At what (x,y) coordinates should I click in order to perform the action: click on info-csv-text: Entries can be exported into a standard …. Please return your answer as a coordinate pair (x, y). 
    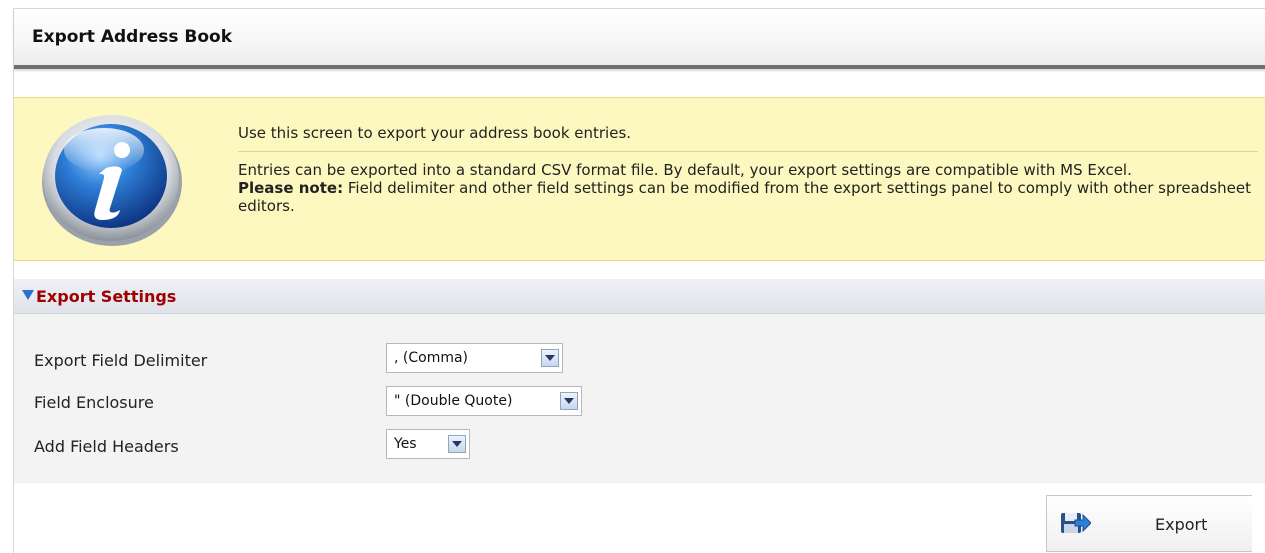
    Looking at the image, I should click on (685, 170).